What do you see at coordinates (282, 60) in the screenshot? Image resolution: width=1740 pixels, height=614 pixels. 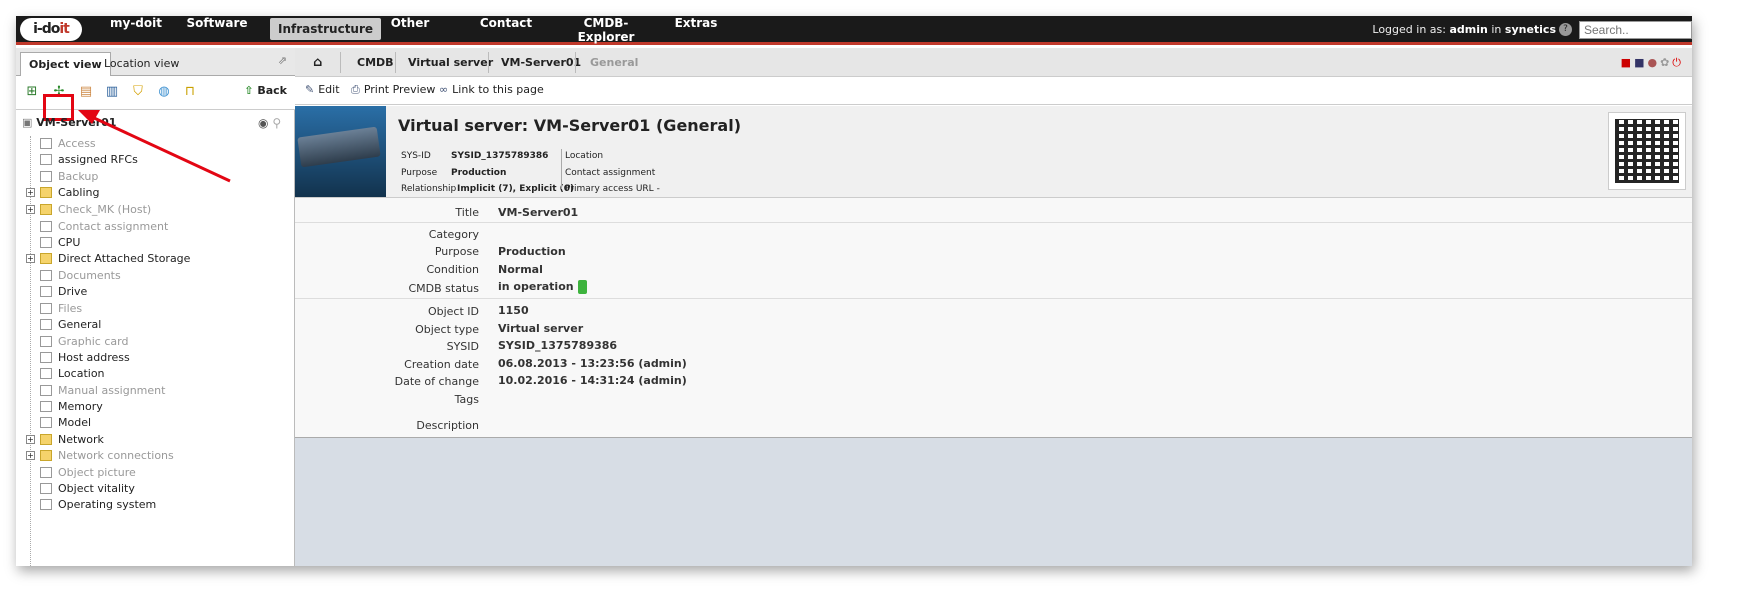 I see `popout-icon: ⇗` at bounding box center [282, 60].